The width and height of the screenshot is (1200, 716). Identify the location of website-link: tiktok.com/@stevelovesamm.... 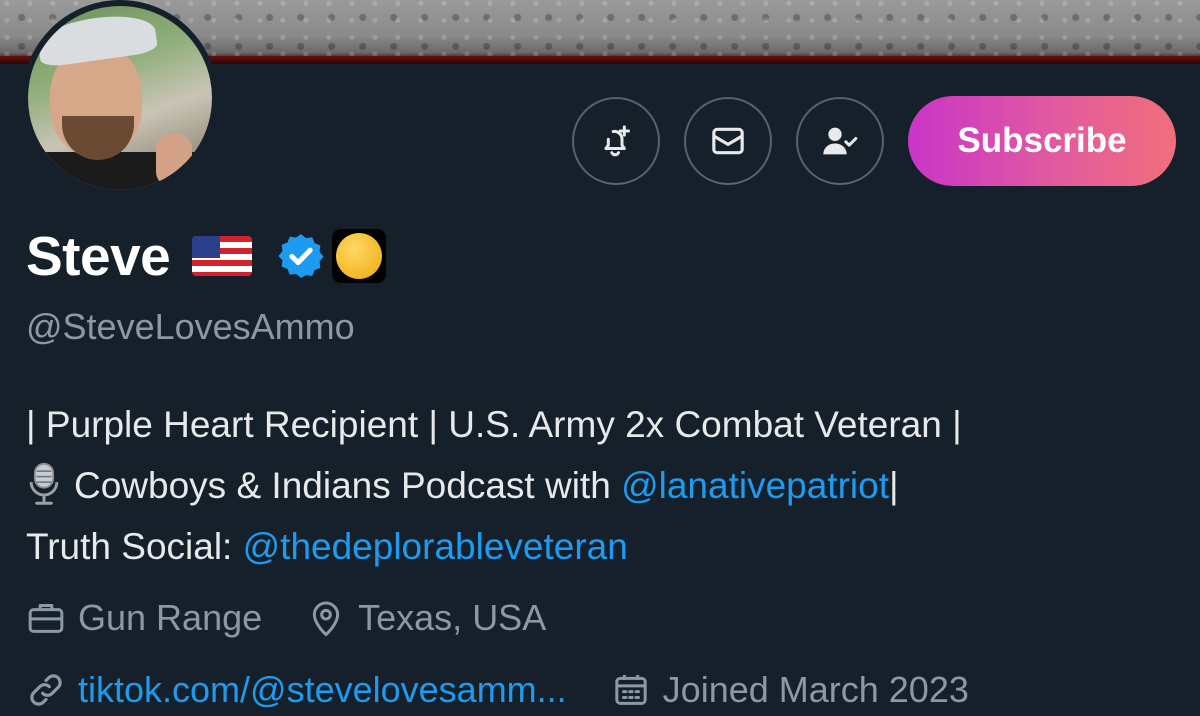
(322, 690).